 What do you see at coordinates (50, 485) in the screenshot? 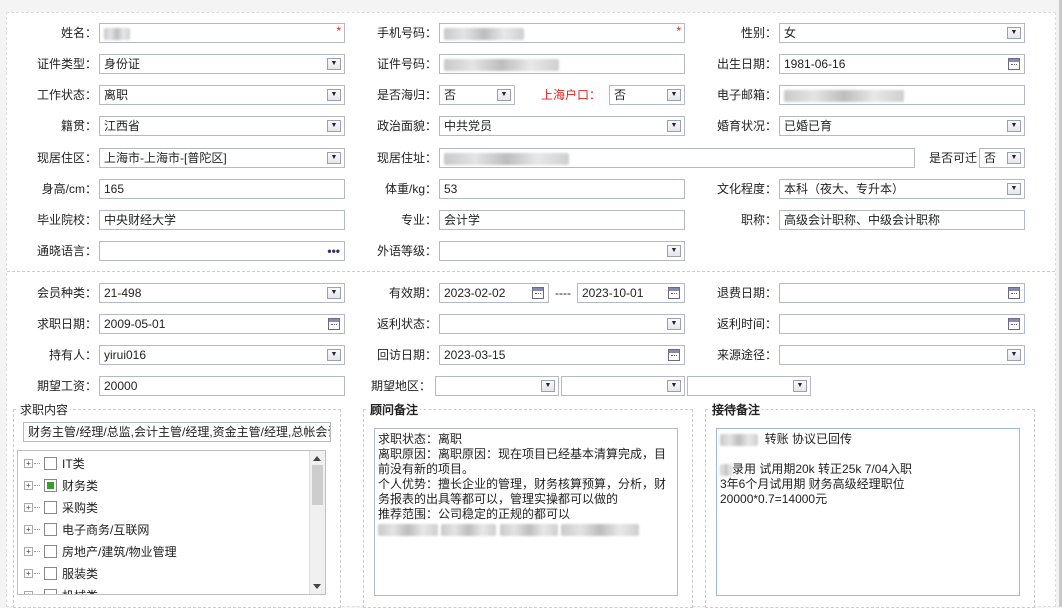
I see `checkbox-checked` at bounding box center [50, 485].